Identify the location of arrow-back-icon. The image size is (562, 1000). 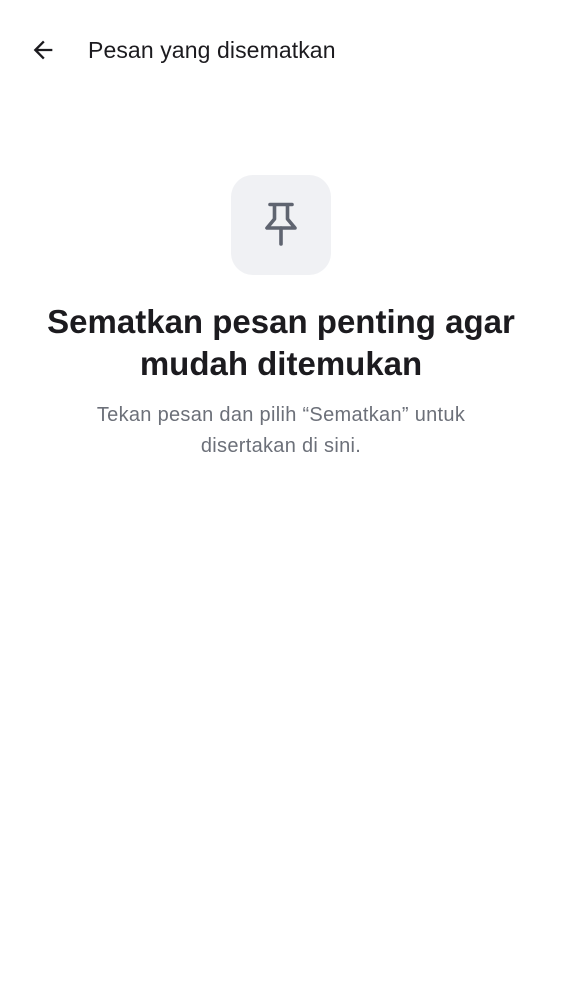
(43, 50).